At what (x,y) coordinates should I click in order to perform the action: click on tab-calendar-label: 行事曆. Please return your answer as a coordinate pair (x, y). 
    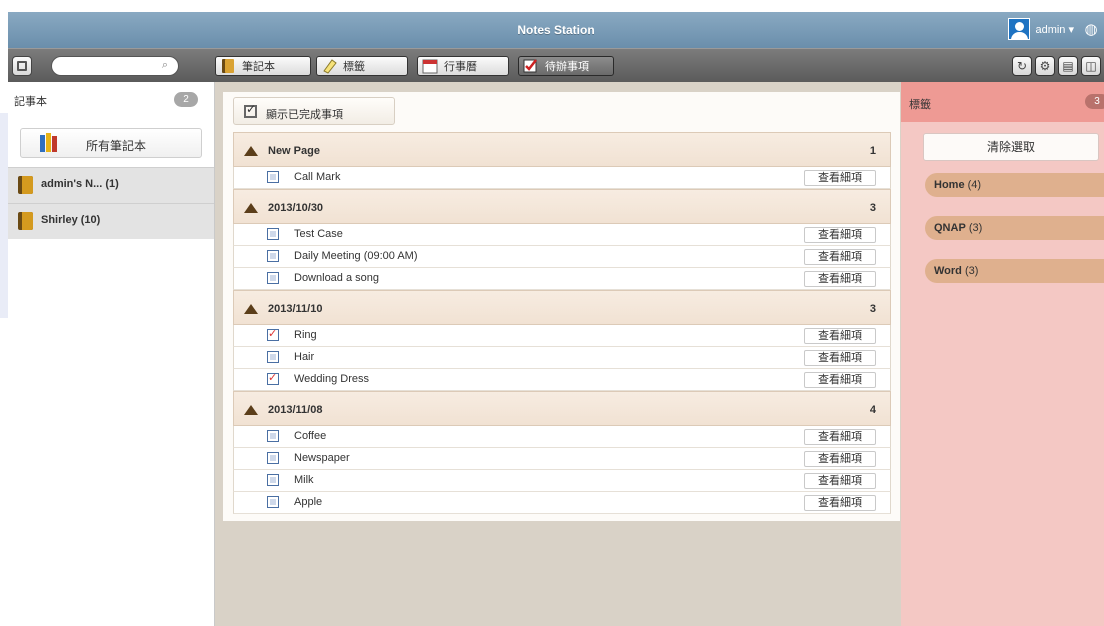
    Looking at the image, I should click on (460, 67).